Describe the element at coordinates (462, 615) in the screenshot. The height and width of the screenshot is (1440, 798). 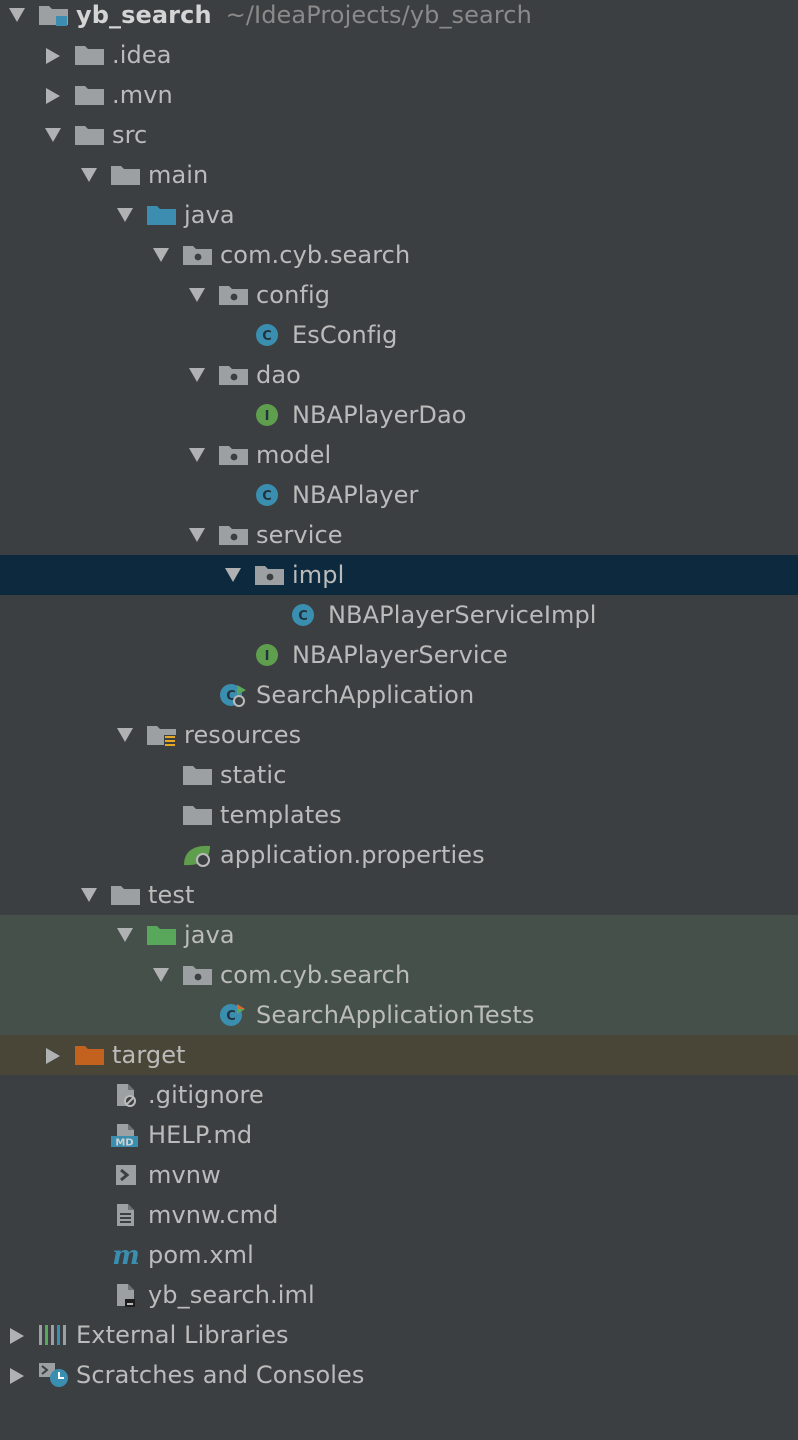
I see `tree-item-text: NBAPlayerServiceImpl` at that location.